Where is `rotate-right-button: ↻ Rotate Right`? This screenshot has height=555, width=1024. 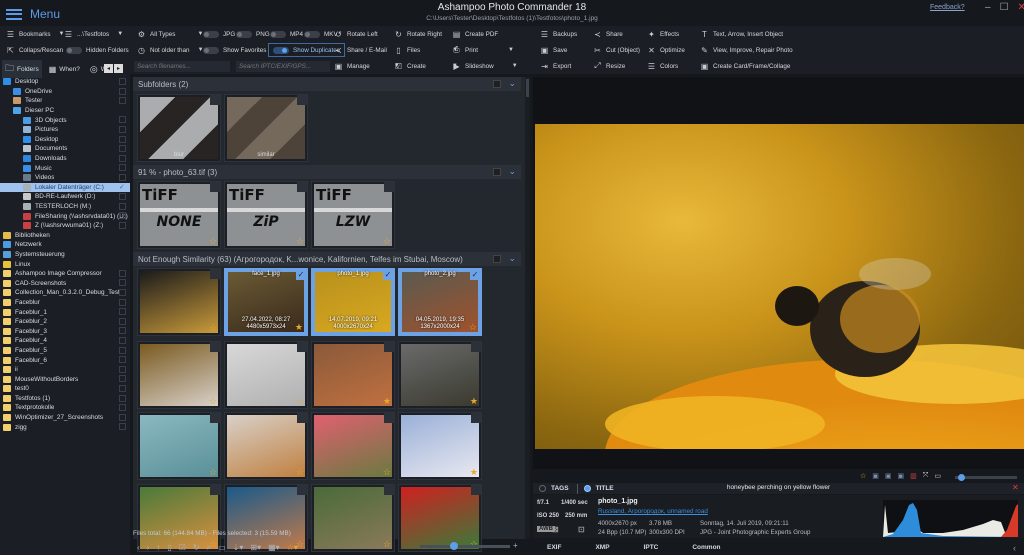
rotate-right-button: ↻ Rotate Right is located at coordinates (418, 34).